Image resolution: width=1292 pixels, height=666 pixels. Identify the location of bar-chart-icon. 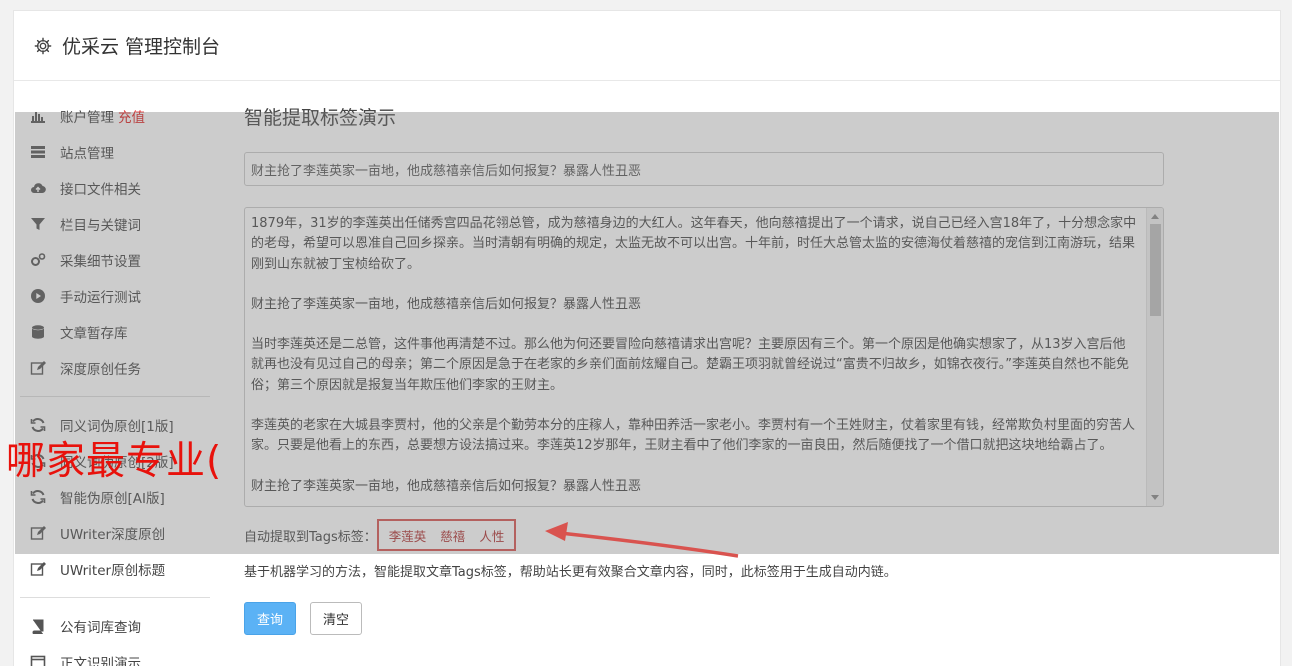
(38, 116).